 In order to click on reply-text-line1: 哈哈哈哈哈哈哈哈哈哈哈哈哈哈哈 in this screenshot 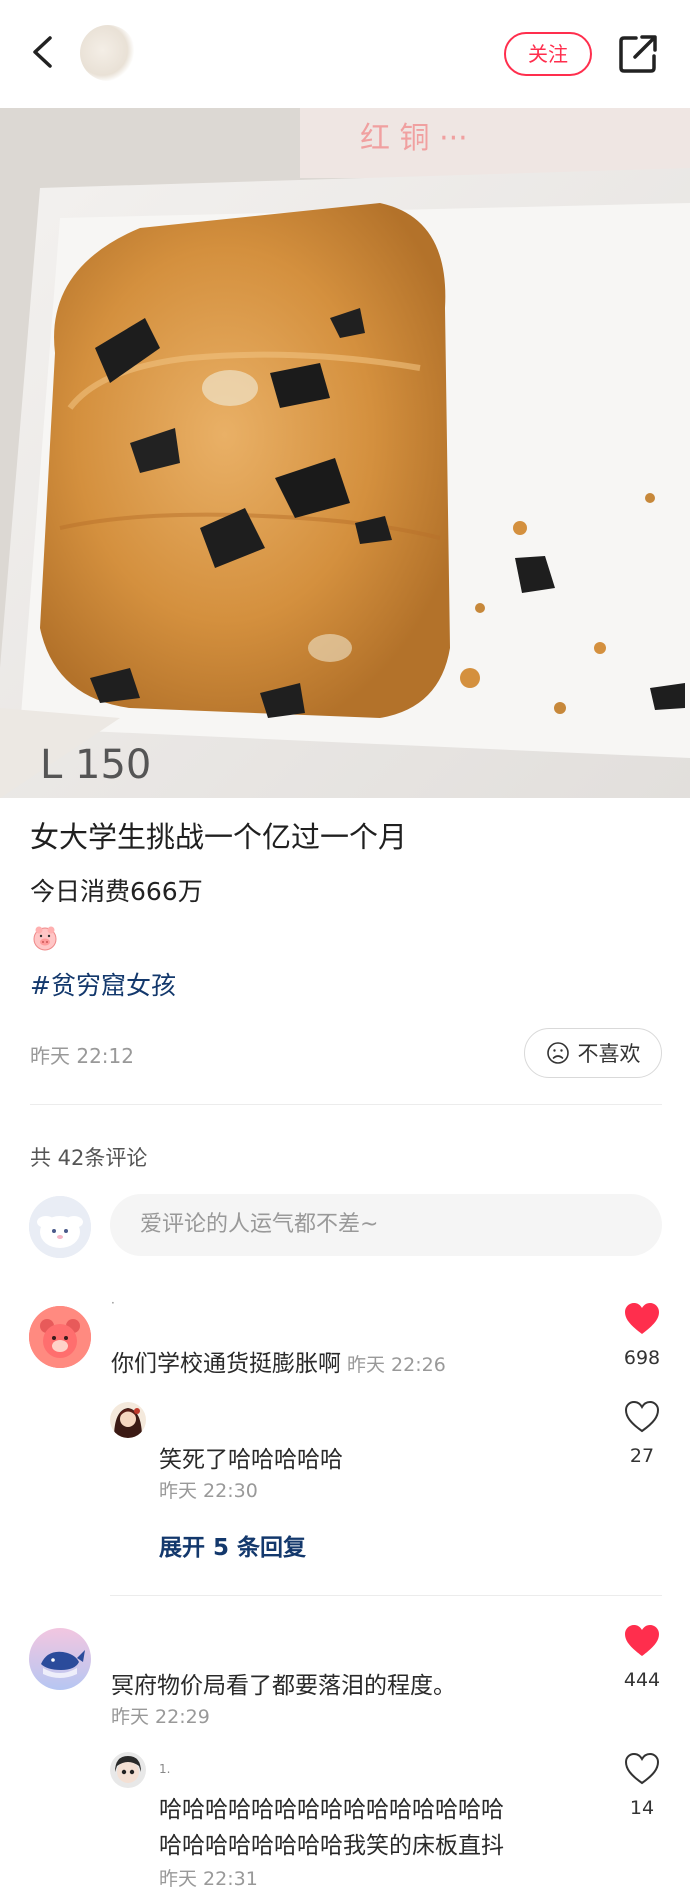, I will do `click(331, 1810)`.